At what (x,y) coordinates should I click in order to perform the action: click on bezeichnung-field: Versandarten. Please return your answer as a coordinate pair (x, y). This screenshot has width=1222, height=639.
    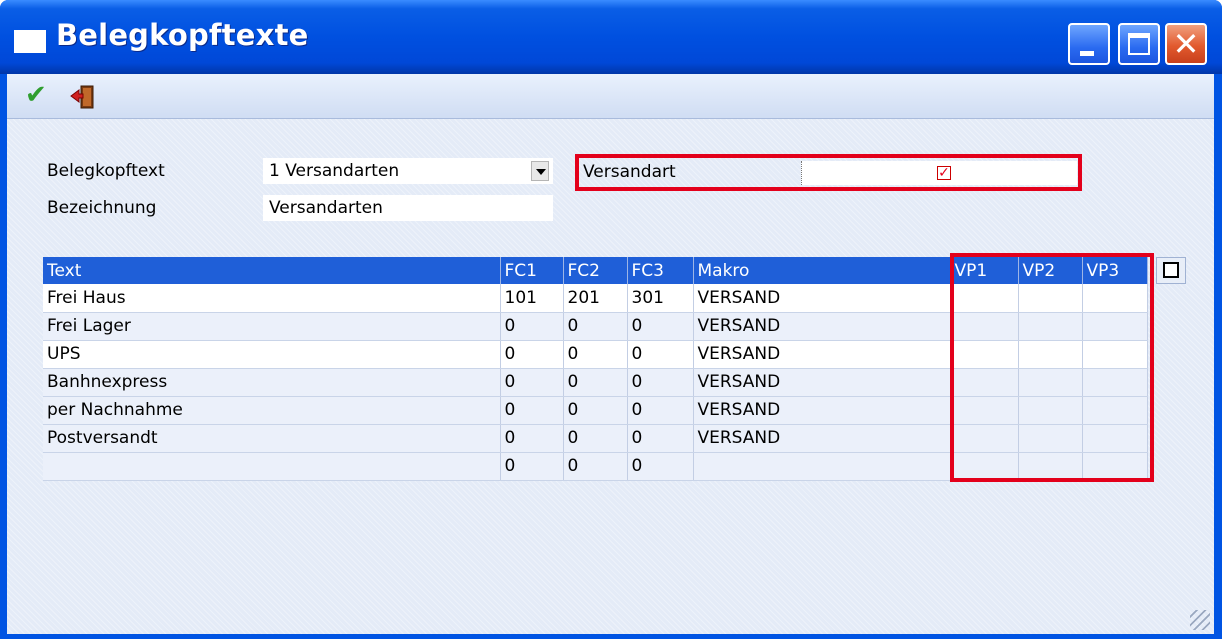
    Looking at the image, I should click on (408, 208).